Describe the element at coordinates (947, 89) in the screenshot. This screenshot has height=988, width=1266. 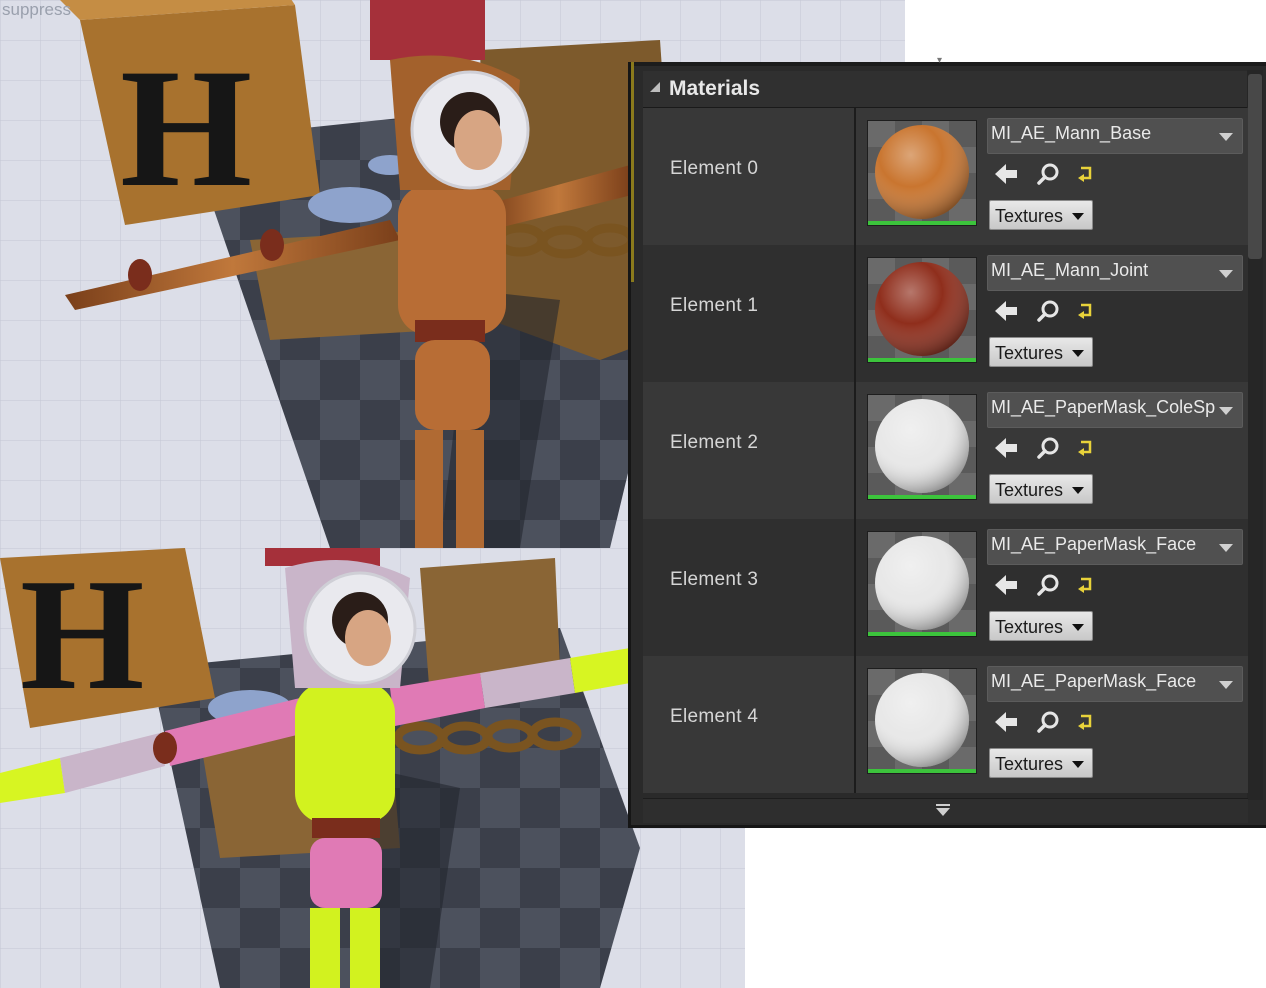
I see `materials-category-header: Materials` at that location.